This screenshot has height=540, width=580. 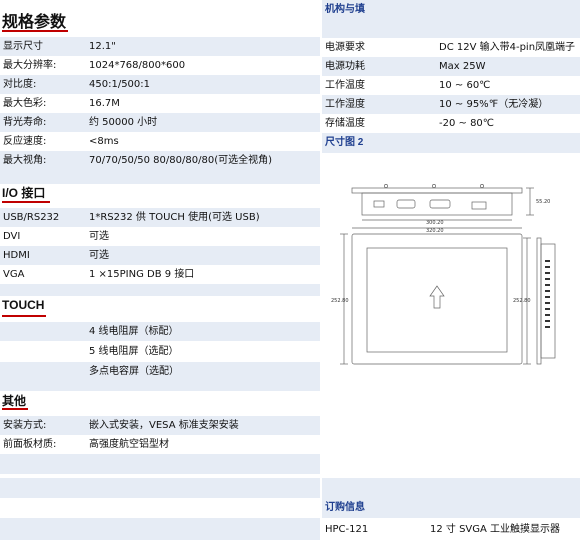 I want to click on touch-title-underline, so click(x=24, y=316).